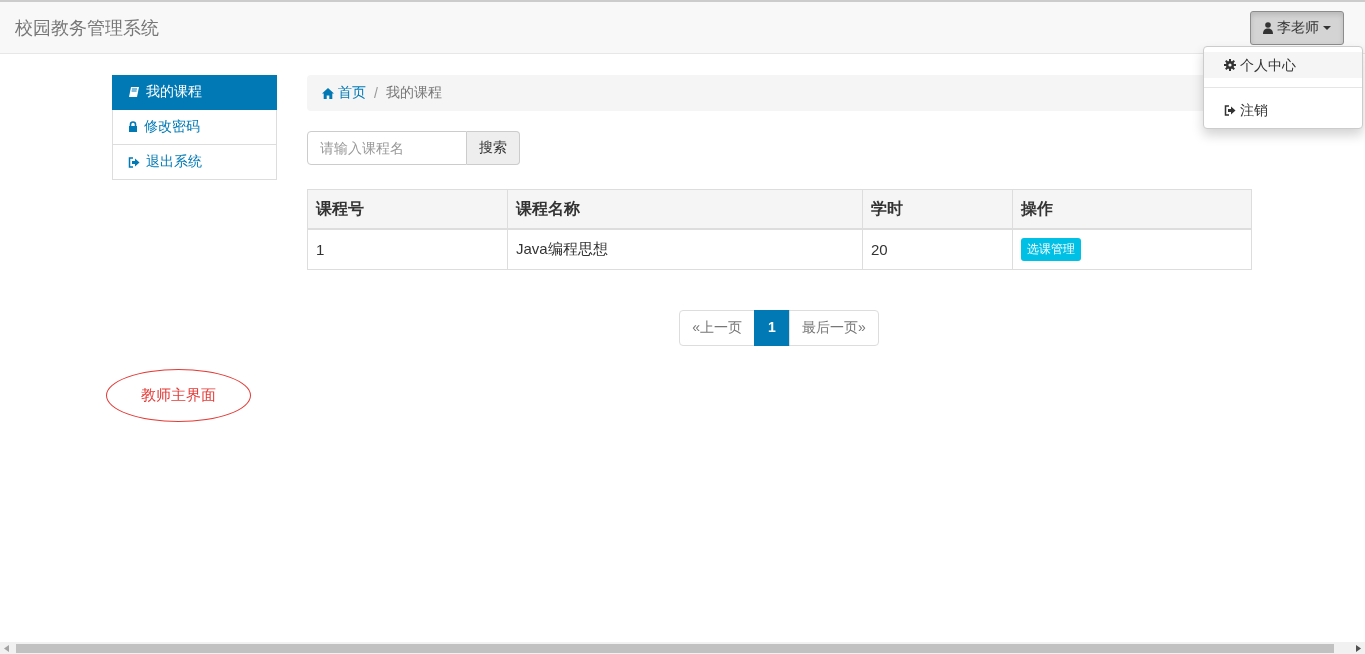  What do you see at coordinates (1297, 27) in the screenshot?
I see `user-menu-button: 李老师` at bounding box center [1297, 27].